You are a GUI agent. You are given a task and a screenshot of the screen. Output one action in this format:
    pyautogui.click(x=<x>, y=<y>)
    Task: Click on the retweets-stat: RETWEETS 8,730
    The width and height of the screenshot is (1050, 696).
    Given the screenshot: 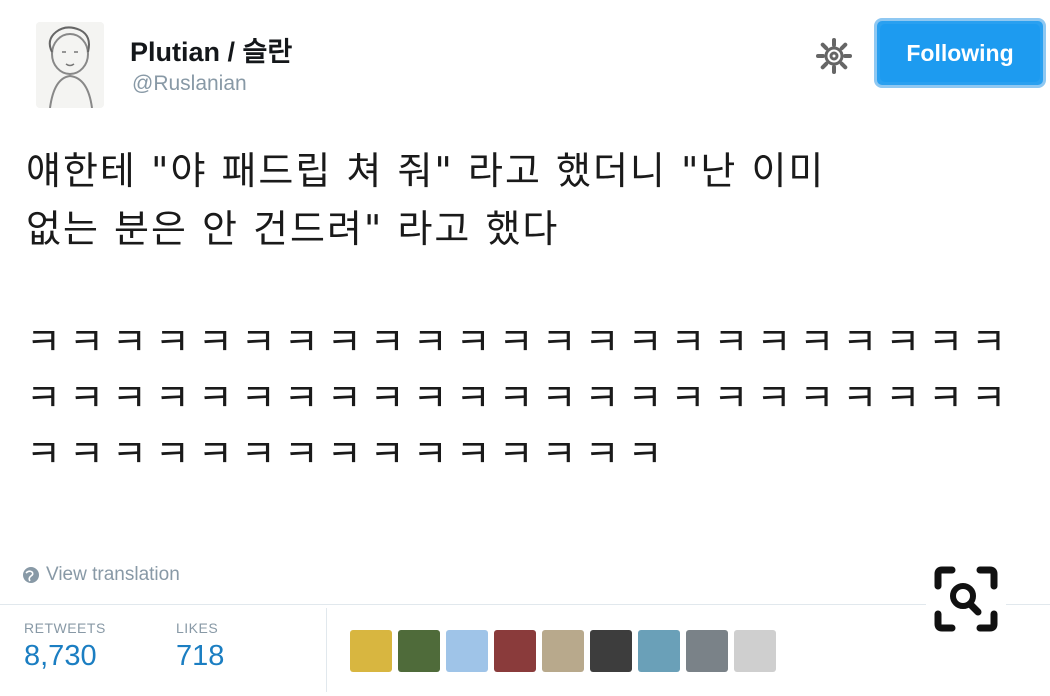 What is the action you would take?
    pyautogui.click(x=65, y=646)
    